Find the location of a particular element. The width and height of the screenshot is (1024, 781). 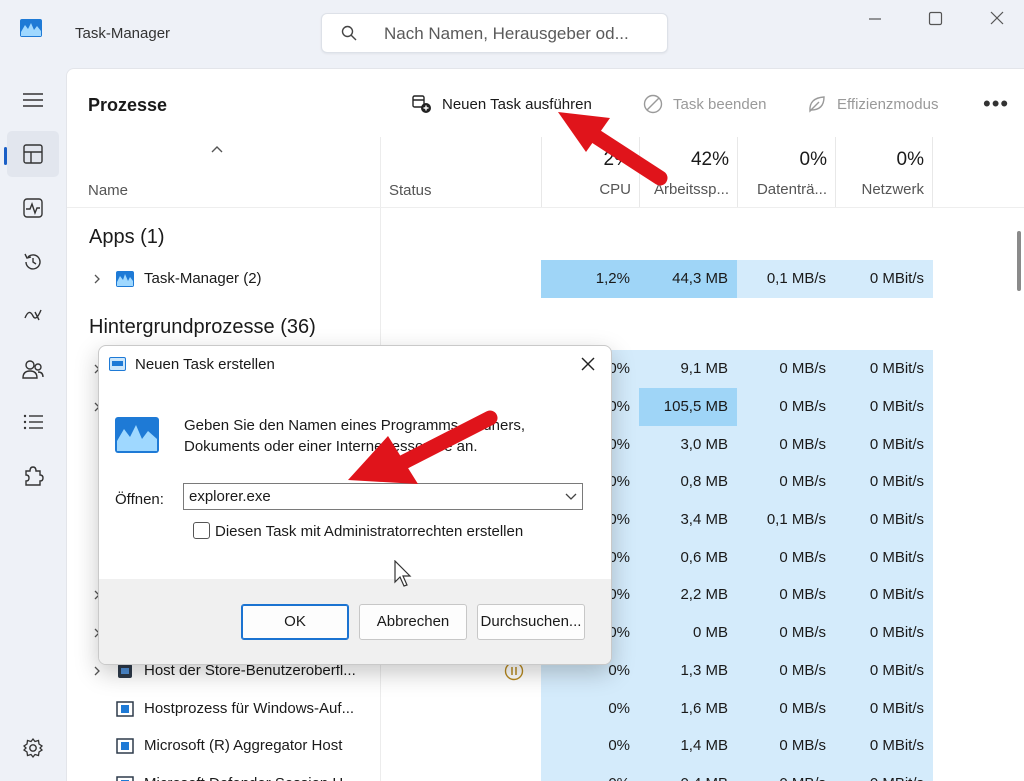

open-combobox is located at coordinates (383, 496).